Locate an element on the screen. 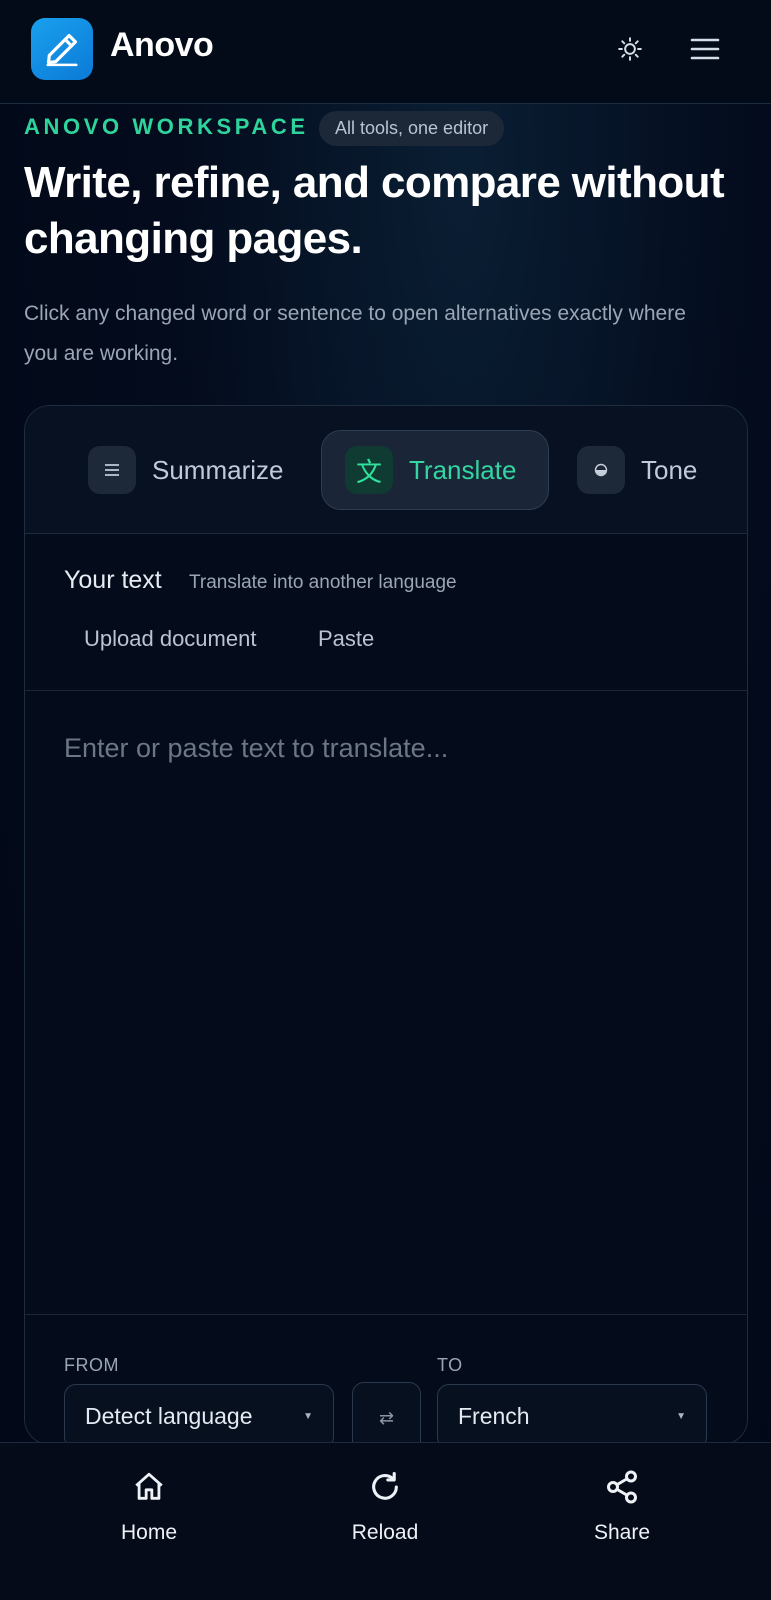 The height and width of the screenshot is (1600, 771). sun-icon is located at coordinates (630, 49).